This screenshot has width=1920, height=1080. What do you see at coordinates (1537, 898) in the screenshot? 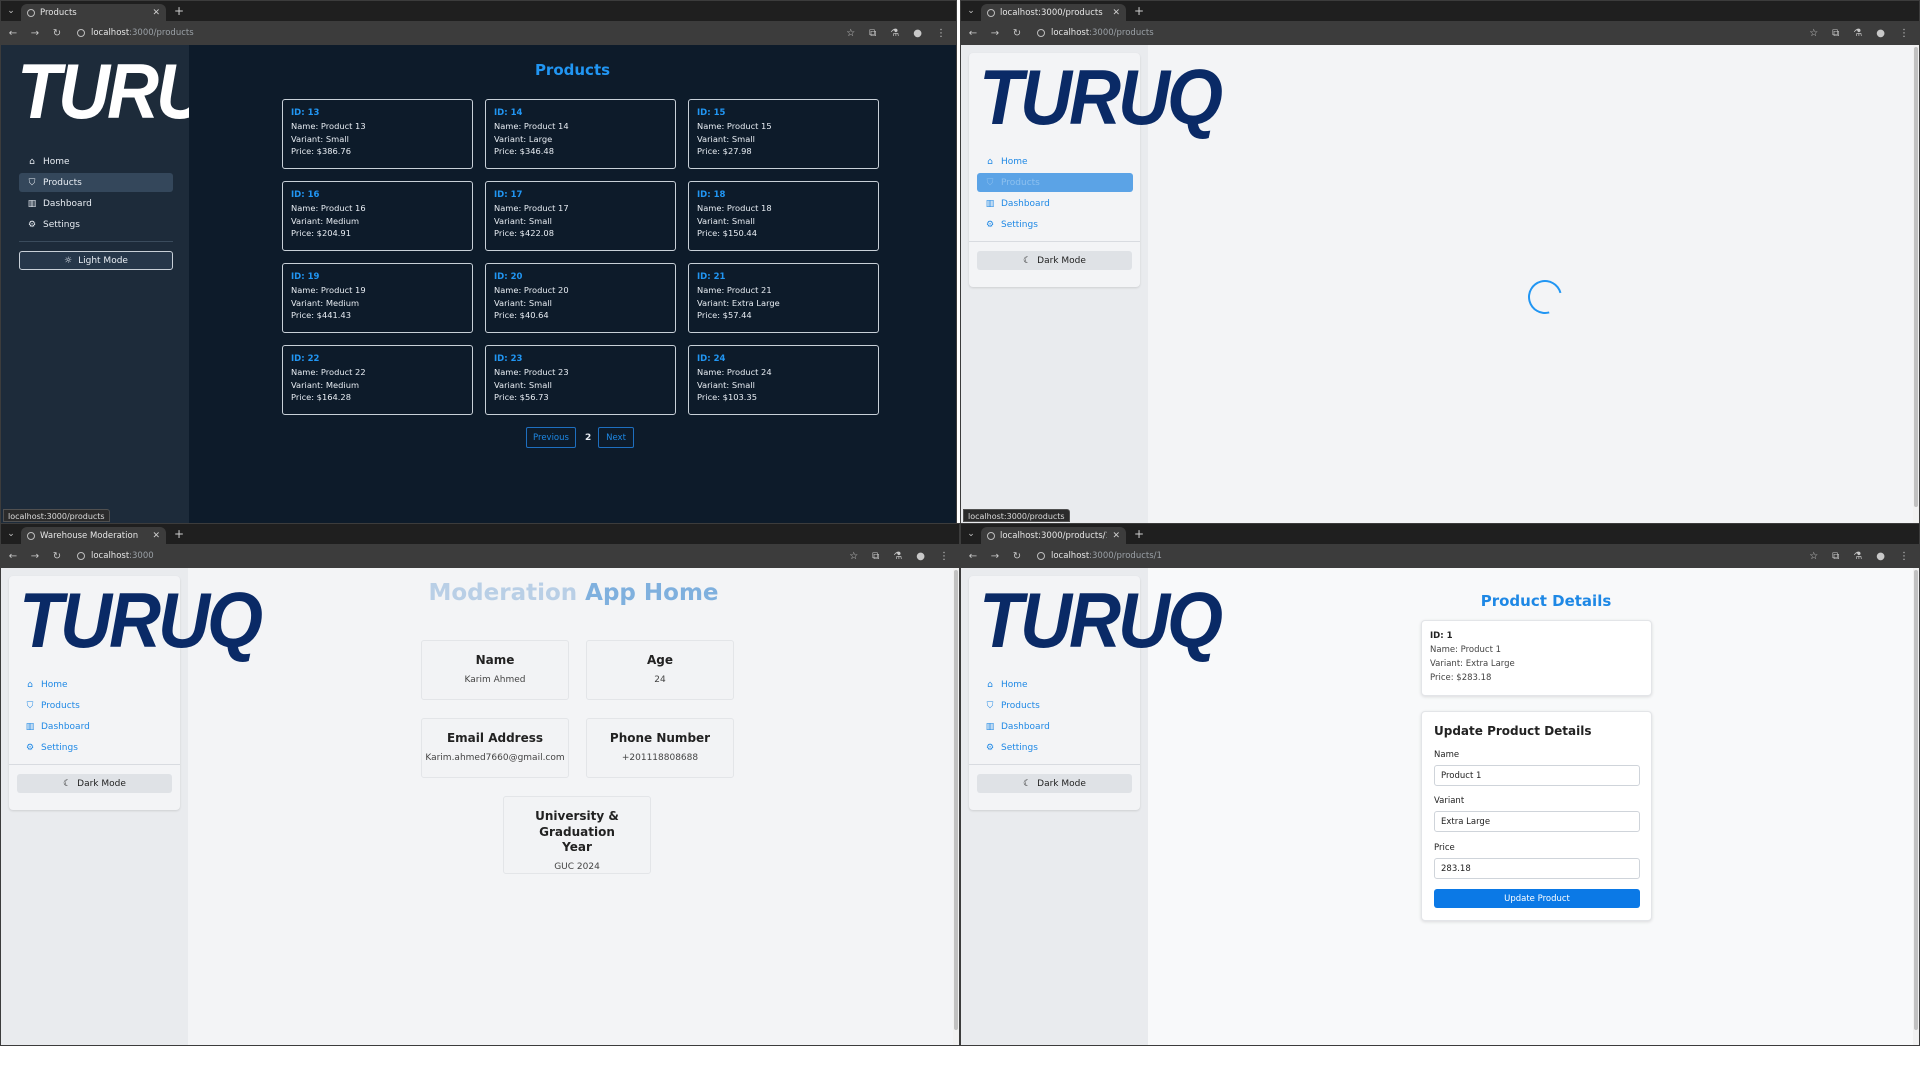
I see `update-product-button: Update Product` at bounding box center [1537, 898].